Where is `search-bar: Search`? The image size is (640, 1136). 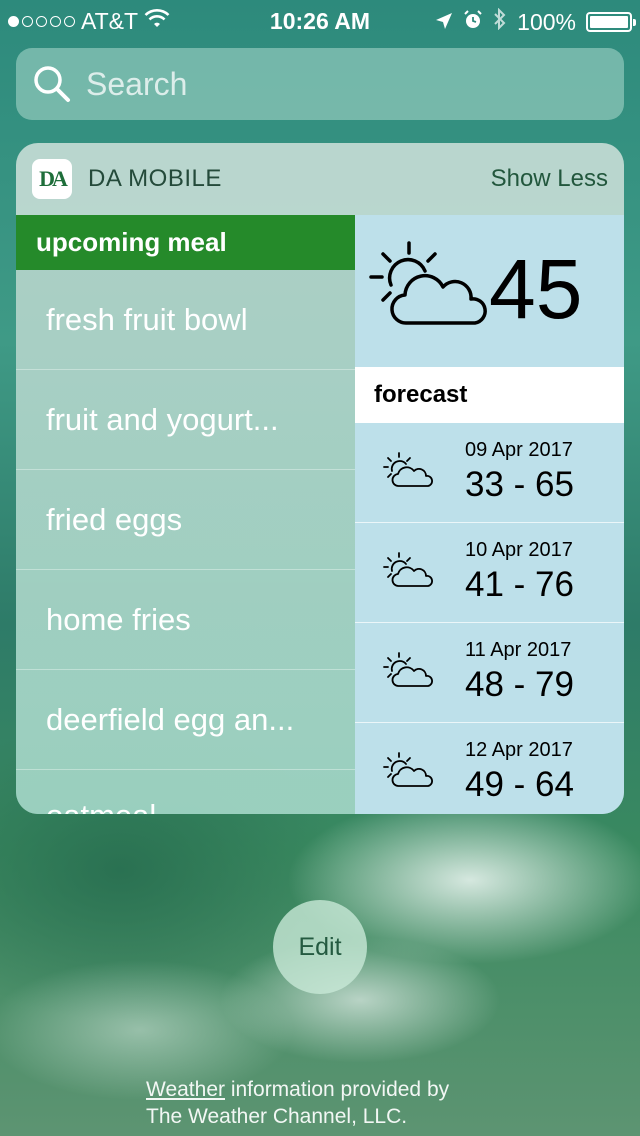 search-bar: Search is located at coordinates (320, 84).